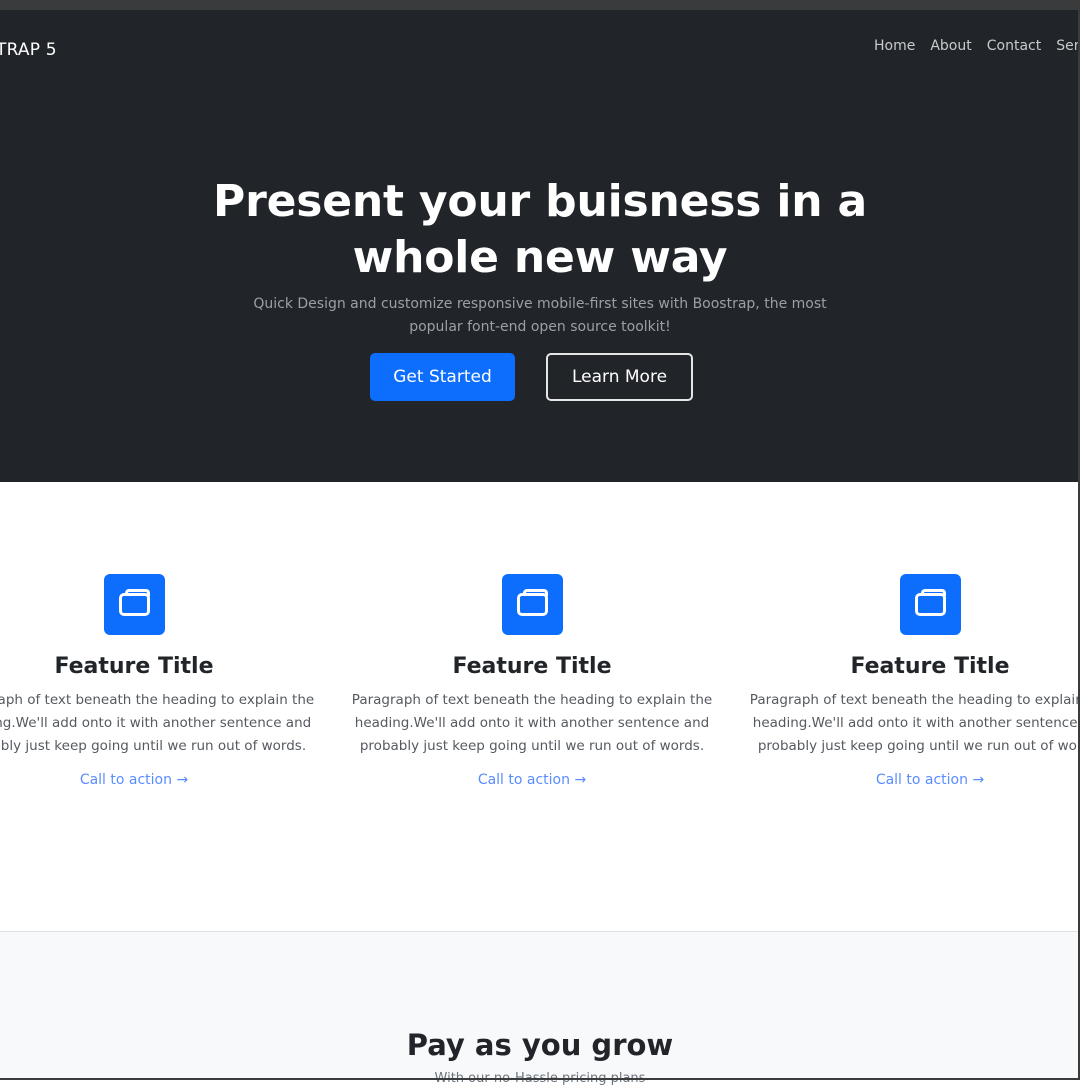 The height and width of the screenshot is (1087, 1080). What do you see at coordinates (976, 46) in the screenshot?
I see `navbar-links: Home About Contact Ser` at bounding box center [976, 46].